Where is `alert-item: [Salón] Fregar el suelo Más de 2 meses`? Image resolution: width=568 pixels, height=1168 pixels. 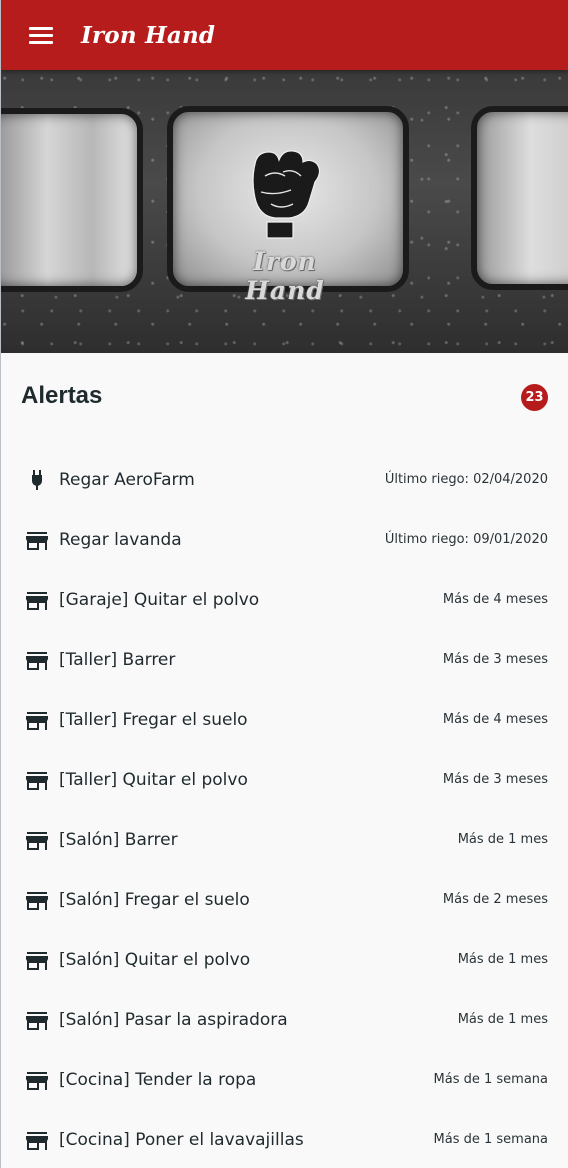 alert-item: [Salón] Fregar el suelo Más de 2 meses is located at coordinates (284, 901).